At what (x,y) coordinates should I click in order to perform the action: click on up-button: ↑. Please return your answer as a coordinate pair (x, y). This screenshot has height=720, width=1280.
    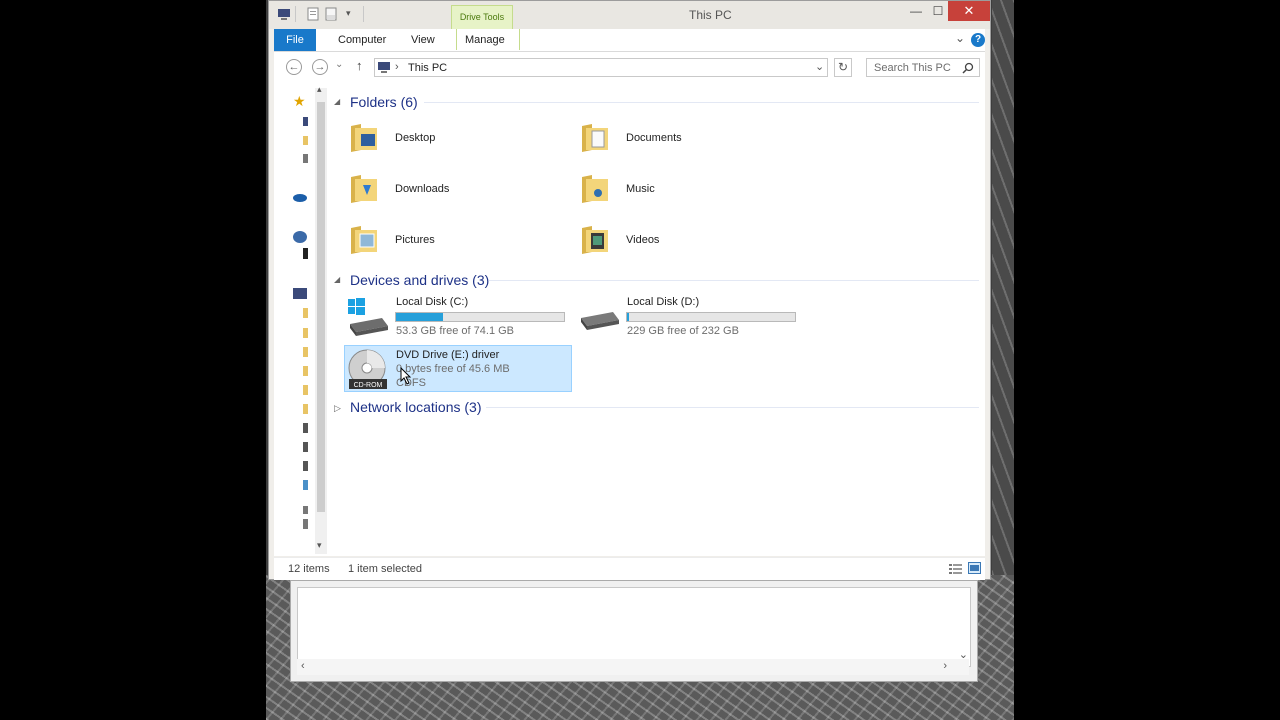
    Looking at the image, I should click on (359, 65).